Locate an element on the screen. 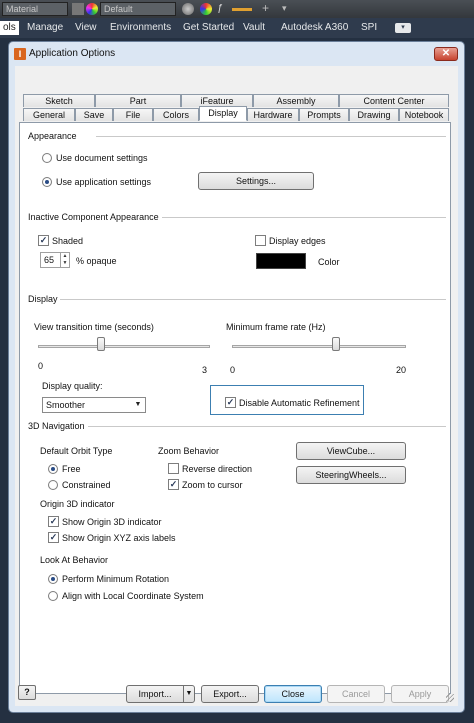 This screenshot has height=723, width=474. plus-icon: + is located at coordinates (268, 8).